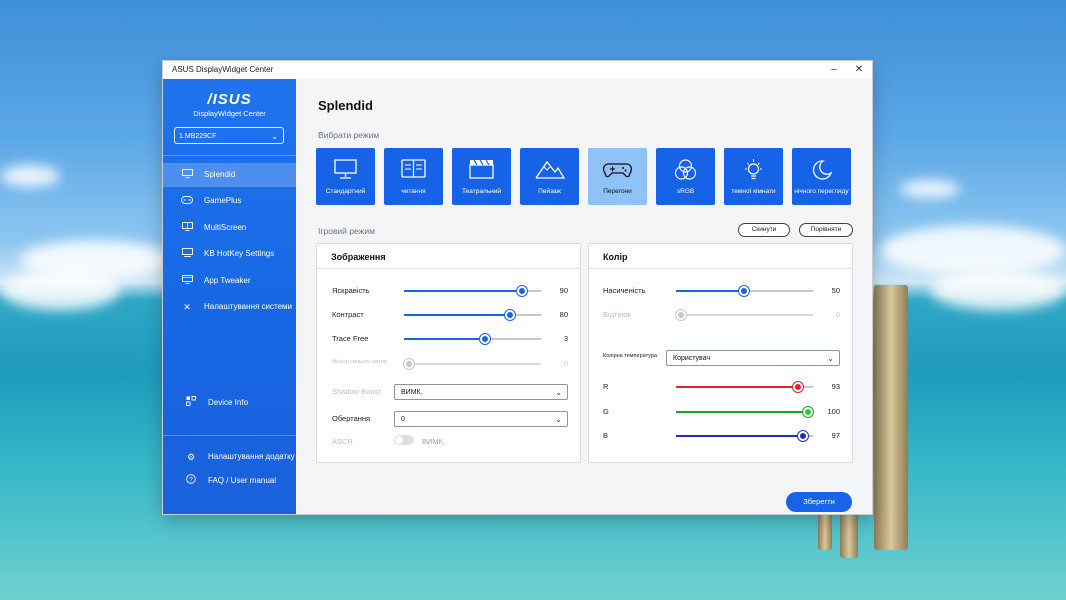  I want to click on reset-button: Скинути, so click(764, 230).